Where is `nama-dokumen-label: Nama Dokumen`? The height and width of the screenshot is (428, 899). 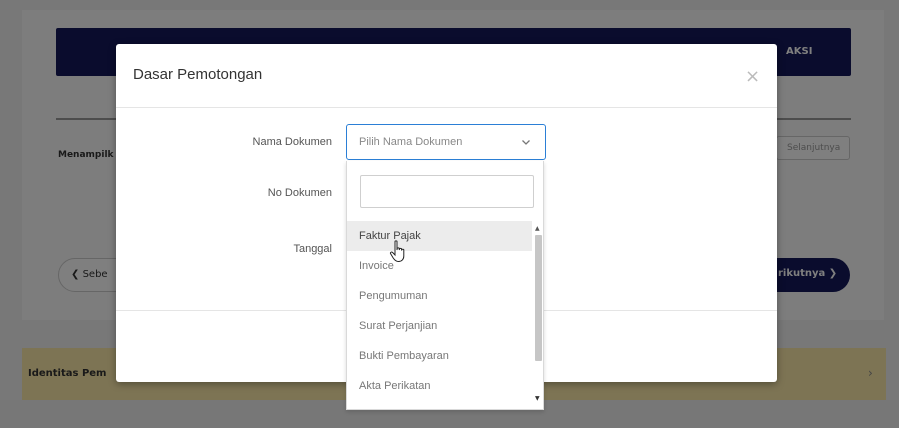 nama-dokumen-label: Nama Dokumen is located at coordinates (292, 142).